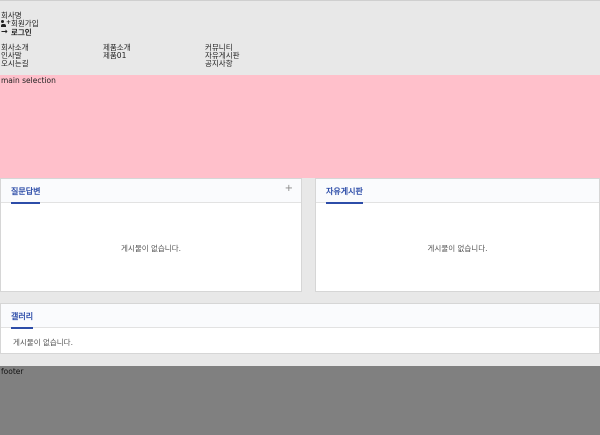 Image resolution: width=600 pixels, height=435 pixels. What do you see at coordinates (15, 56) in the screenshot?
I see `menu-company: 회사소개 인사말 오시는길` at bounding box center [15, 56].